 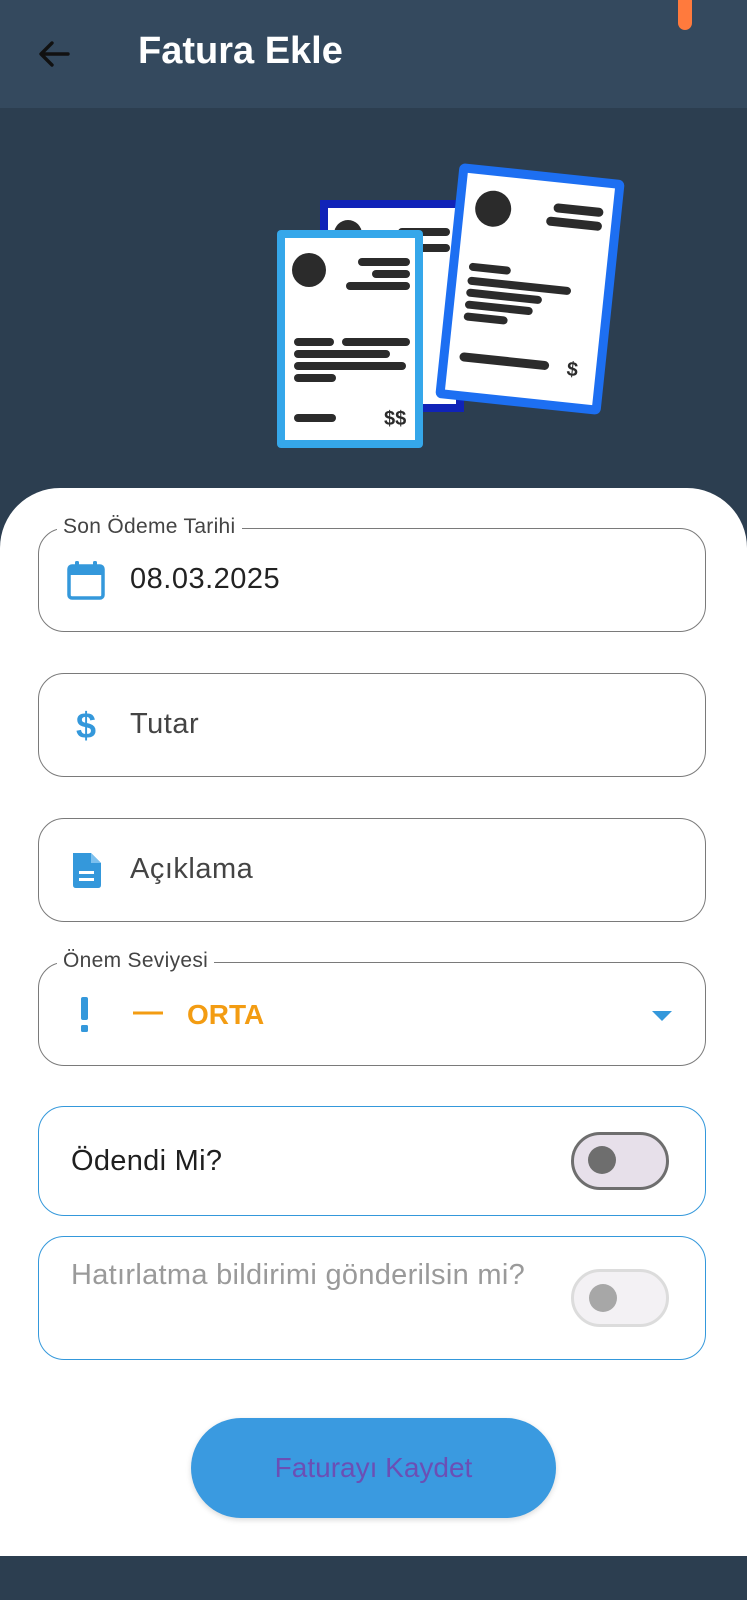 I want to click on back-button, so click(x=54, y=54).